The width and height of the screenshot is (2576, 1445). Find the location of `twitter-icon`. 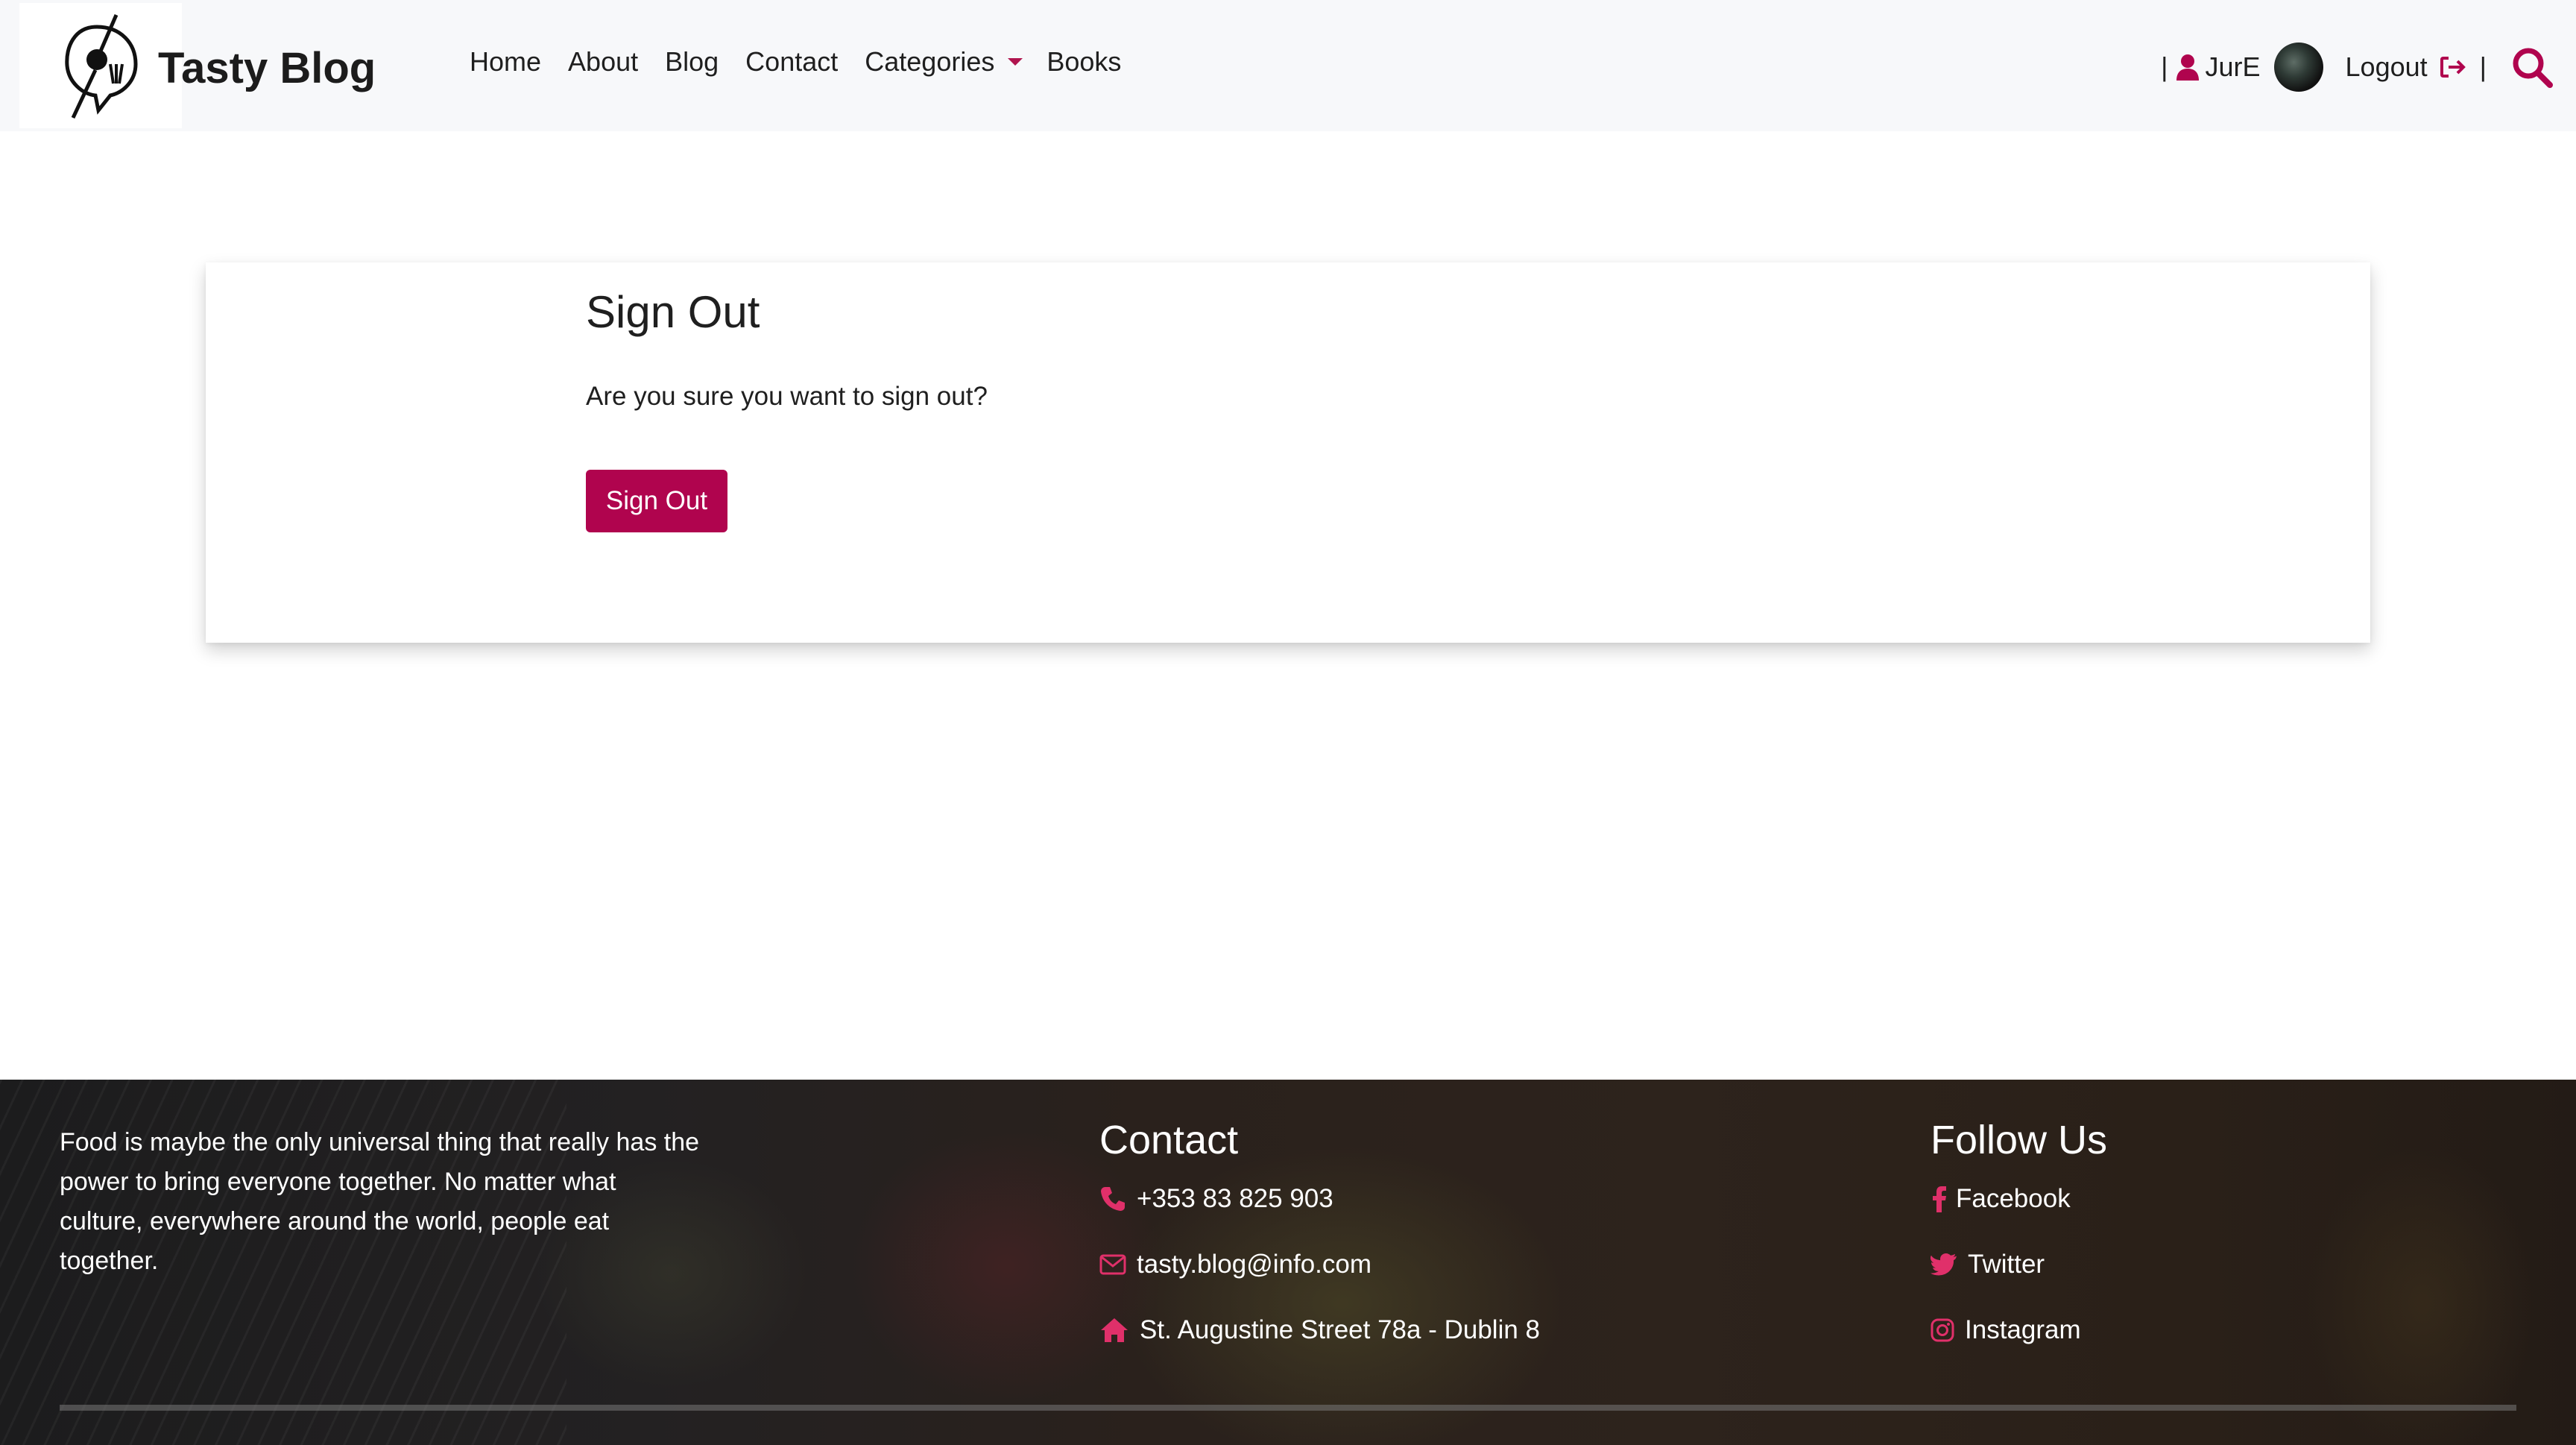

twitter-icon is located at coordinates (1944, 1264).